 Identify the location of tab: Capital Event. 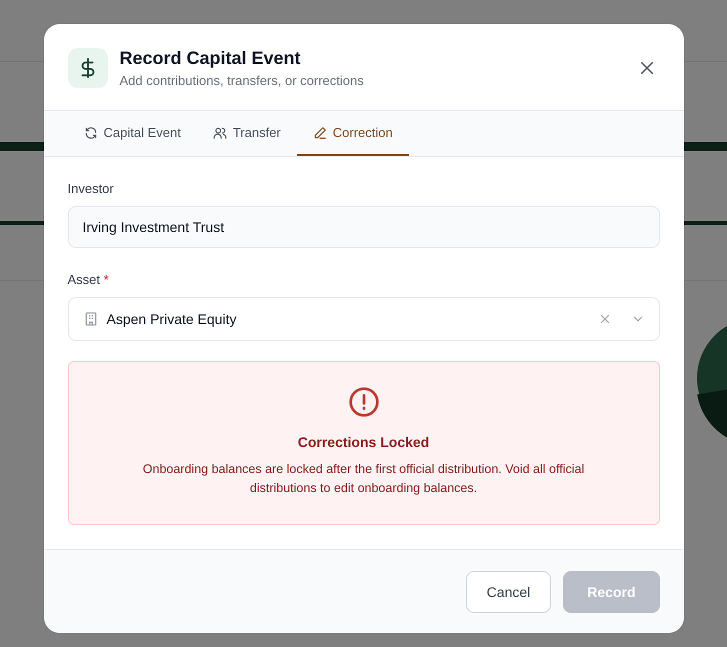
(132, 133).